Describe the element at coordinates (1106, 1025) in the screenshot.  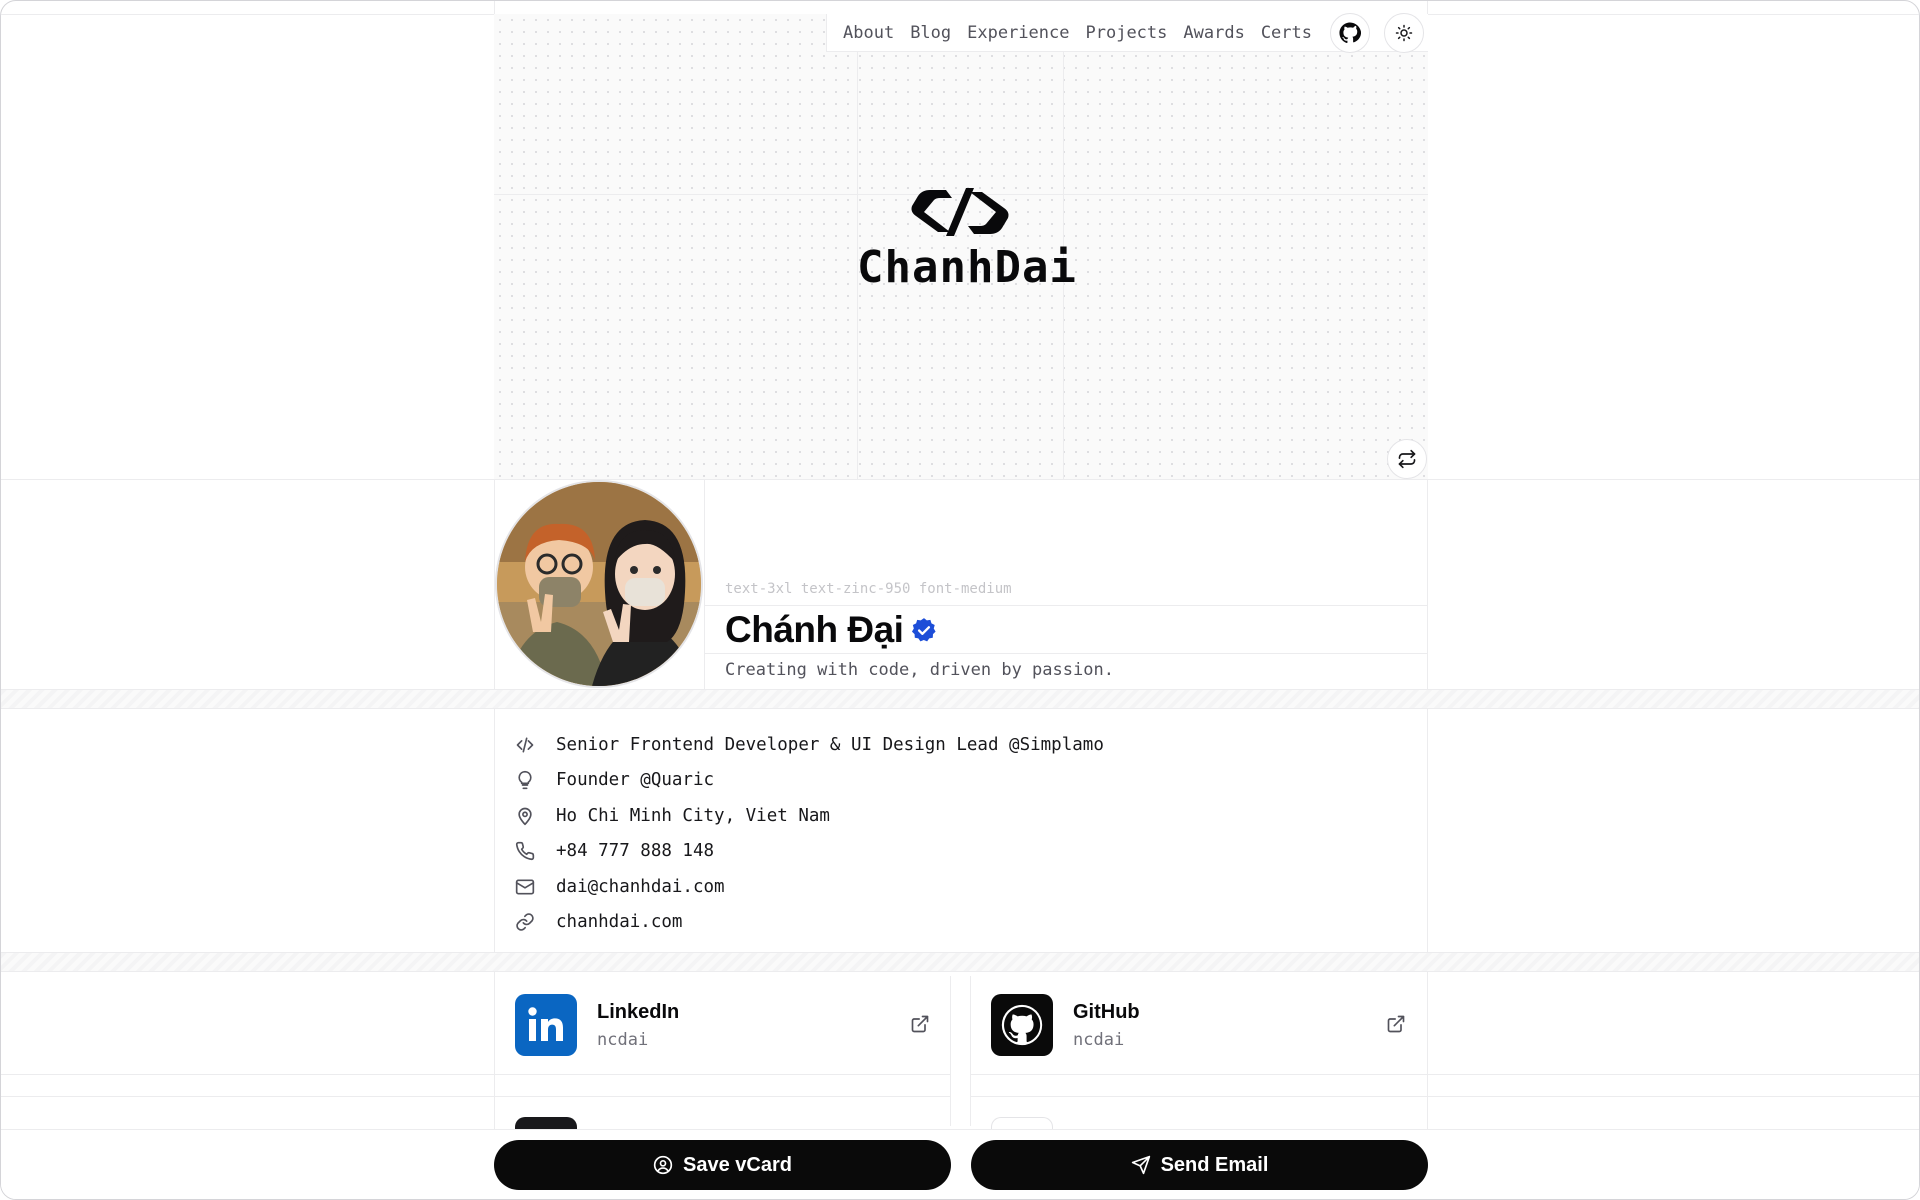
I see `card-body: GitHub ncdai` at that location.